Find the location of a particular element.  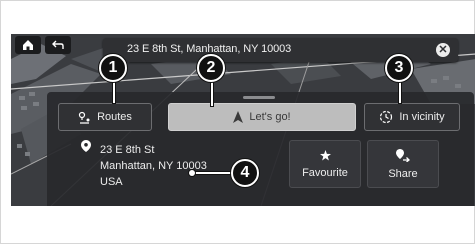

share-icon is located at coordinates (403, 155).